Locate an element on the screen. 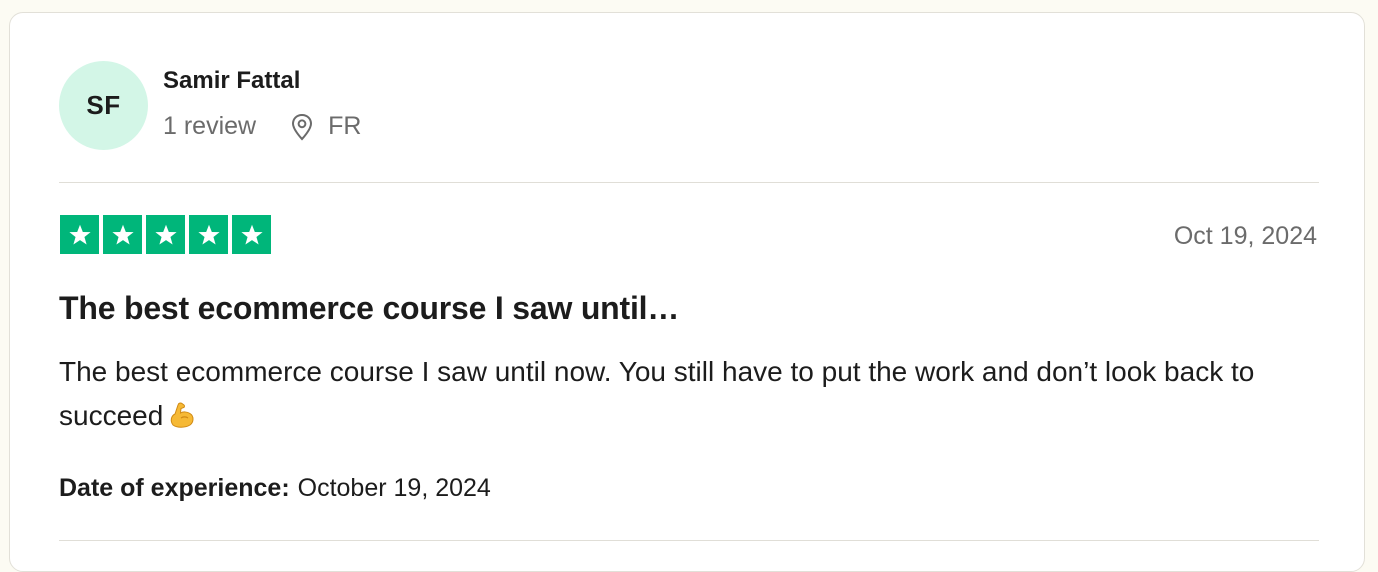  date-of-experience: Date of experience: October 19, 2024 is located at coordinates (275, 488).